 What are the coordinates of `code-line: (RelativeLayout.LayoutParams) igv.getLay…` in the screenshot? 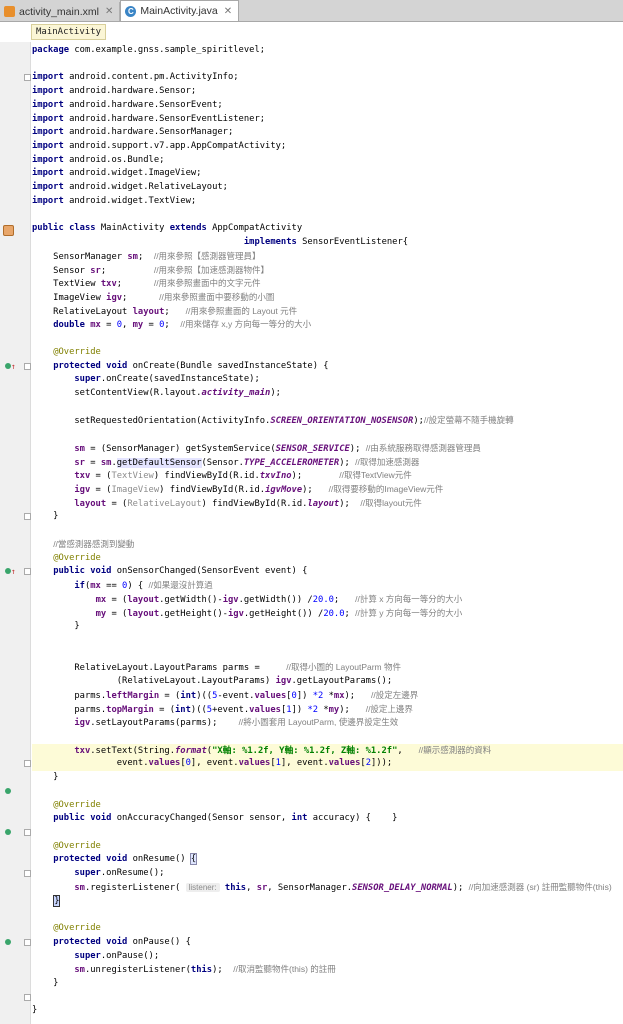 It's located at (327, 682).